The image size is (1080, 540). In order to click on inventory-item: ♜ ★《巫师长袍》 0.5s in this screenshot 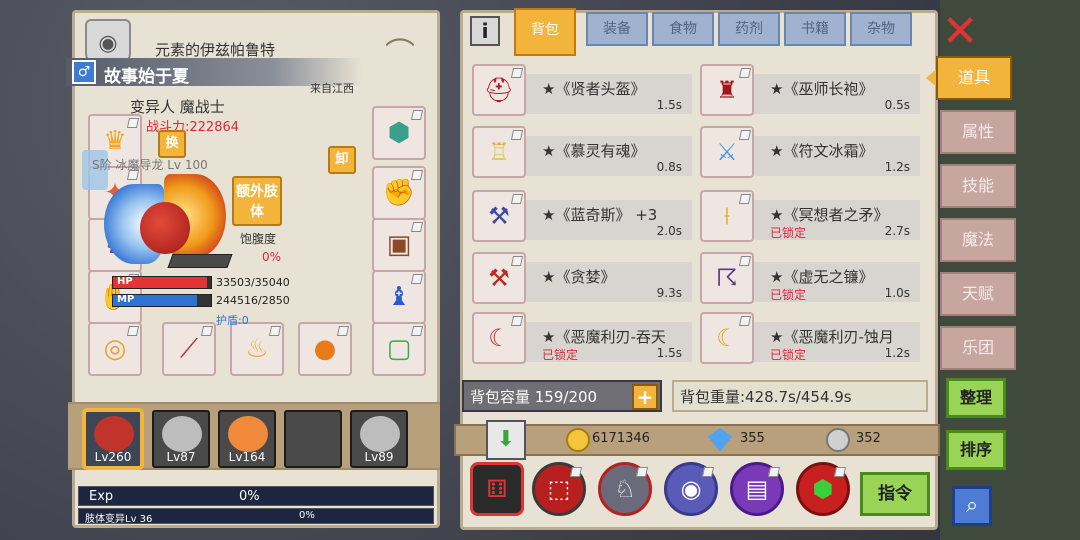, I will do `click(812, 90)`.